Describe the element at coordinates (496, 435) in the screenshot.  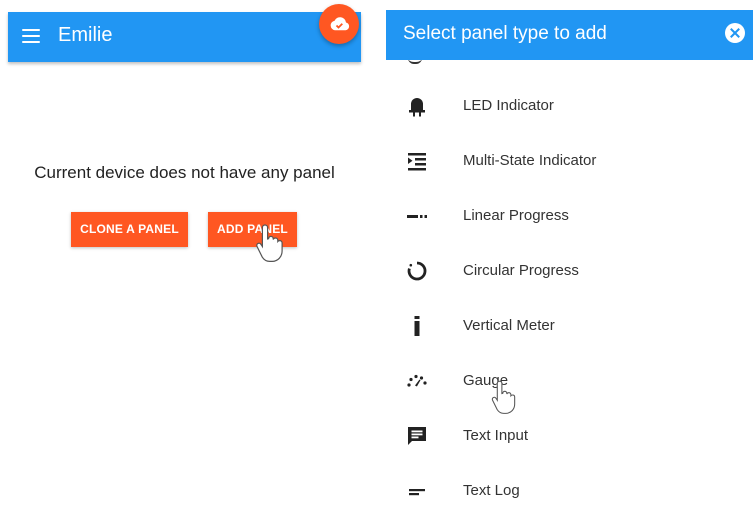
I see `panel-type-label: Text Input` at that location.